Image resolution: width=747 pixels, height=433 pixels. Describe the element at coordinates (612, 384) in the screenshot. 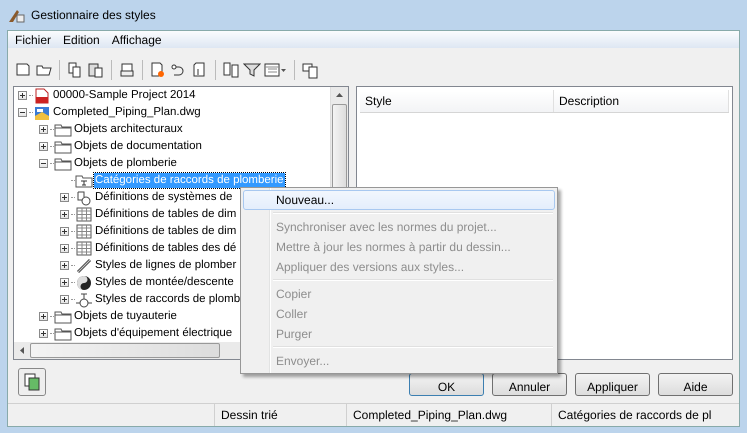

I see `dialog-button: Appliquer` at that location.